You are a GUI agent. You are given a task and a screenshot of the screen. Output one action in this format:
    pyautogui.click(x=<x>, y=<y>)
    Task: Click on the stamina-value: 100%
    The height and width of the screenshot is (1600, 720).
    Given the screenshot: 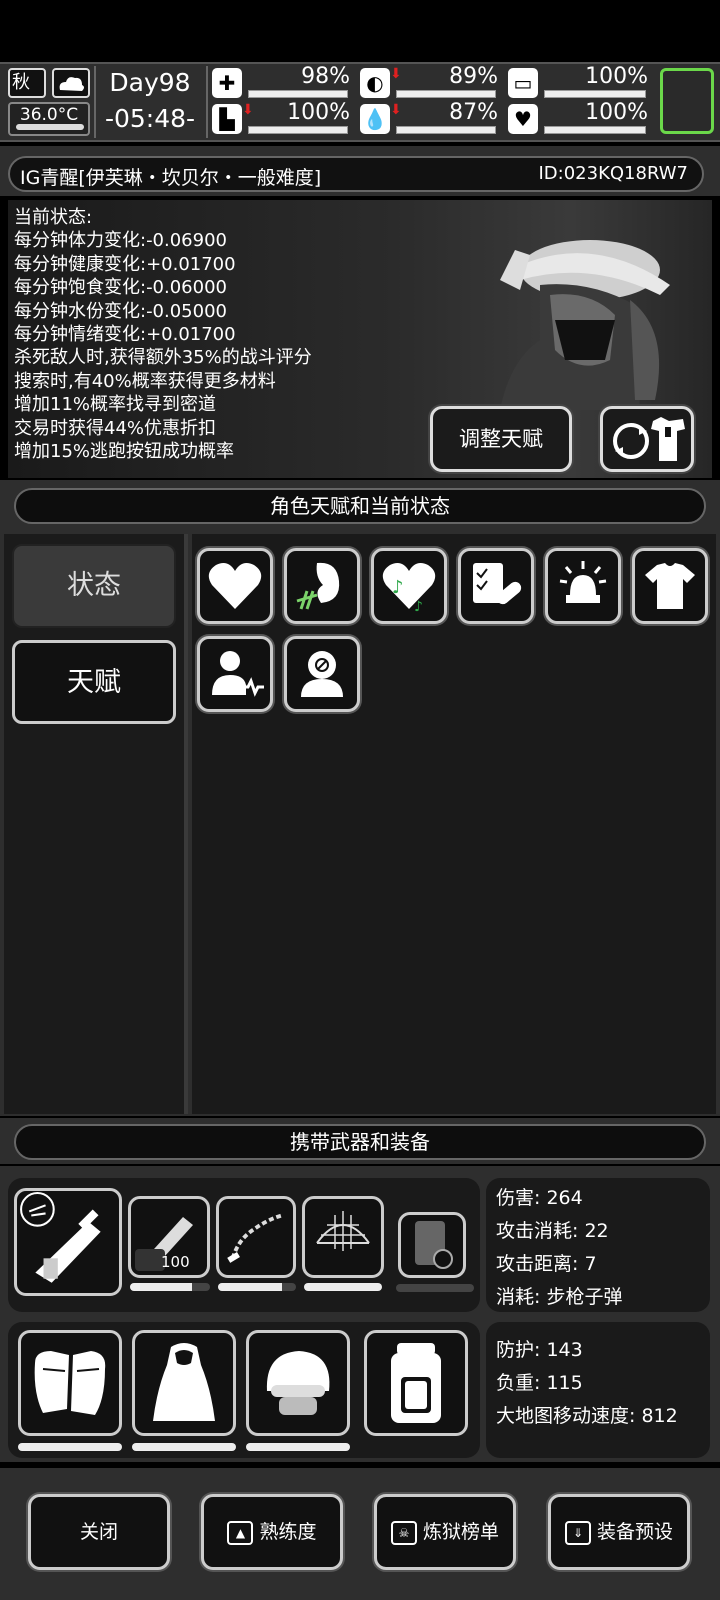 What is the action you would take?
    pyautogui.click(x=318, y=112)
    